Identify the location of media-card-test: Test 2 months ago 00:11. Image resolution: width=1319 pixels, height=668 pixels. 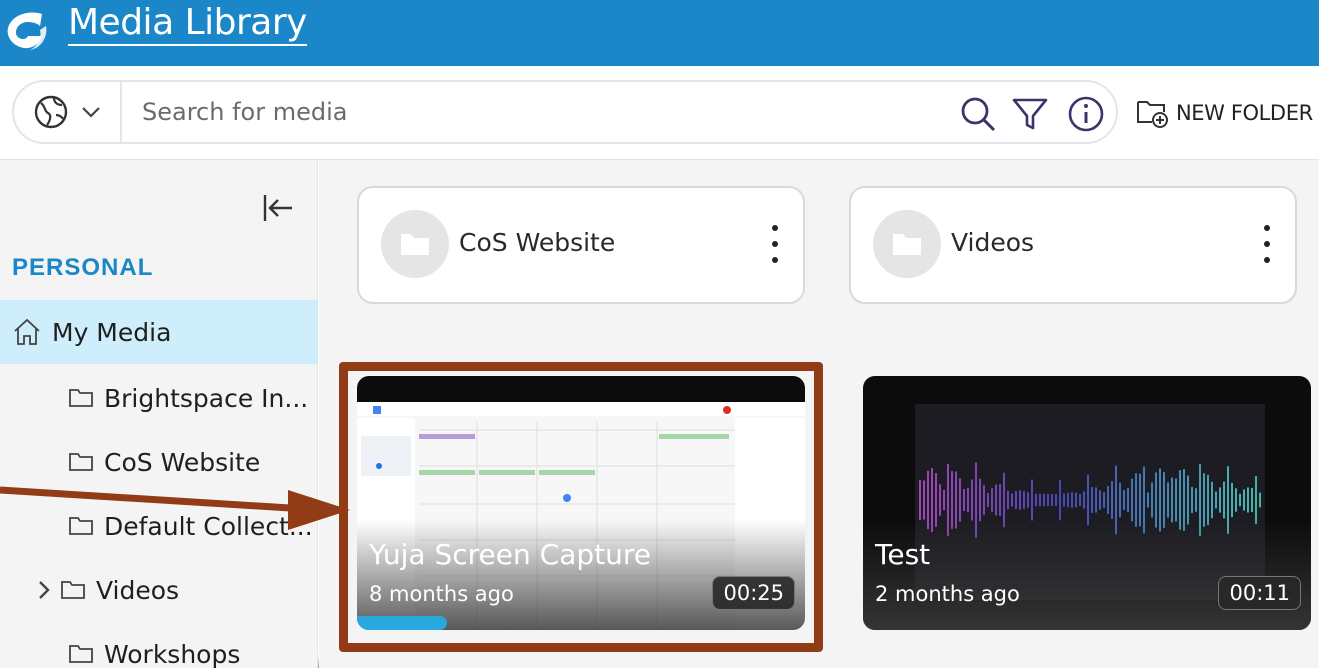
(1087, 503).